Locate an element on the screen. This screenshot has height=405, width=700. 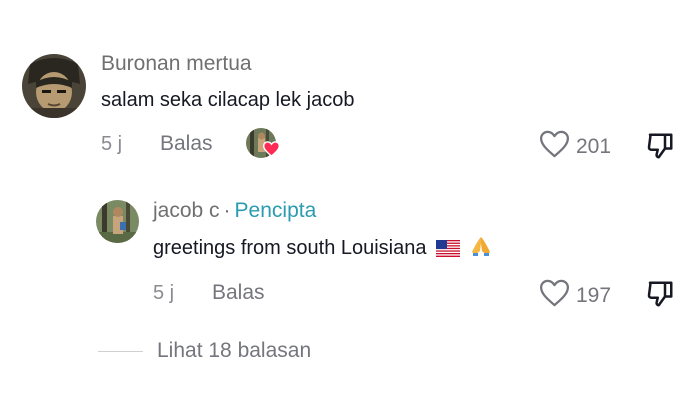
like-count: 201 is located at coordinates (594, 146).